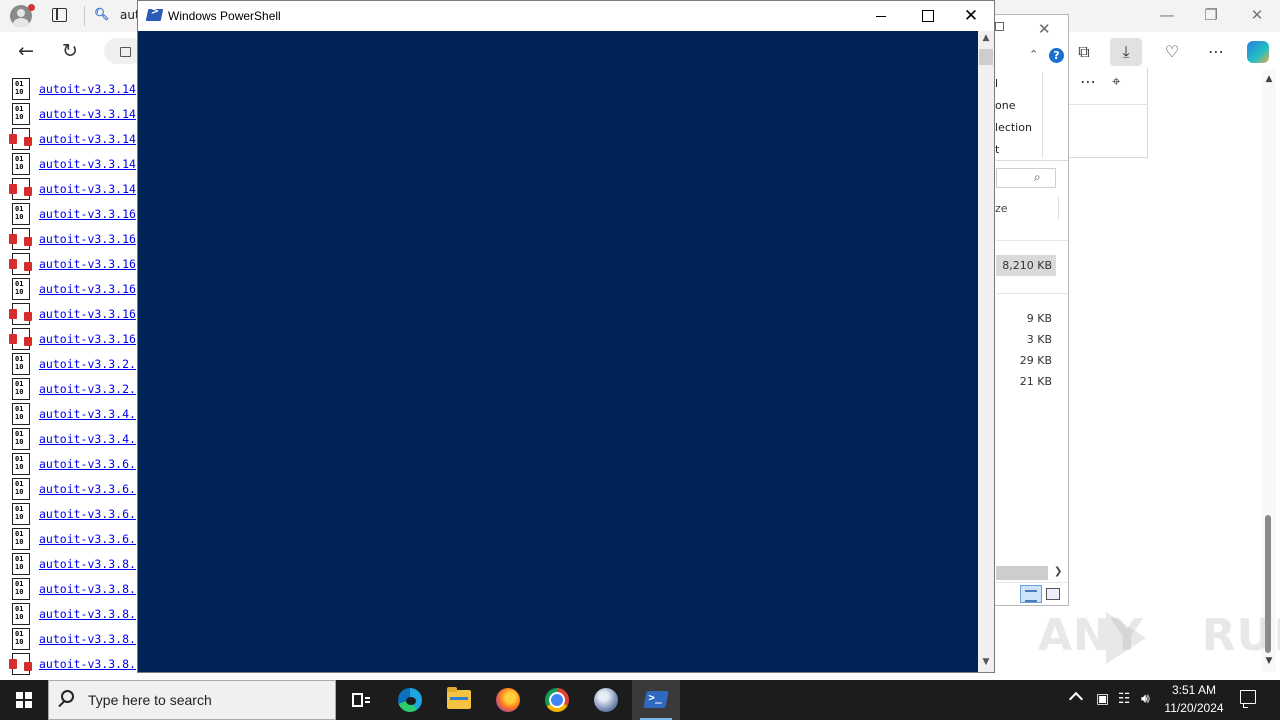 The height and width of the screenshot is (720, 1280). Describe the element at coordinates (1126, 52) in the screenshot. I see `downloads-icon: ⤓` at that location.